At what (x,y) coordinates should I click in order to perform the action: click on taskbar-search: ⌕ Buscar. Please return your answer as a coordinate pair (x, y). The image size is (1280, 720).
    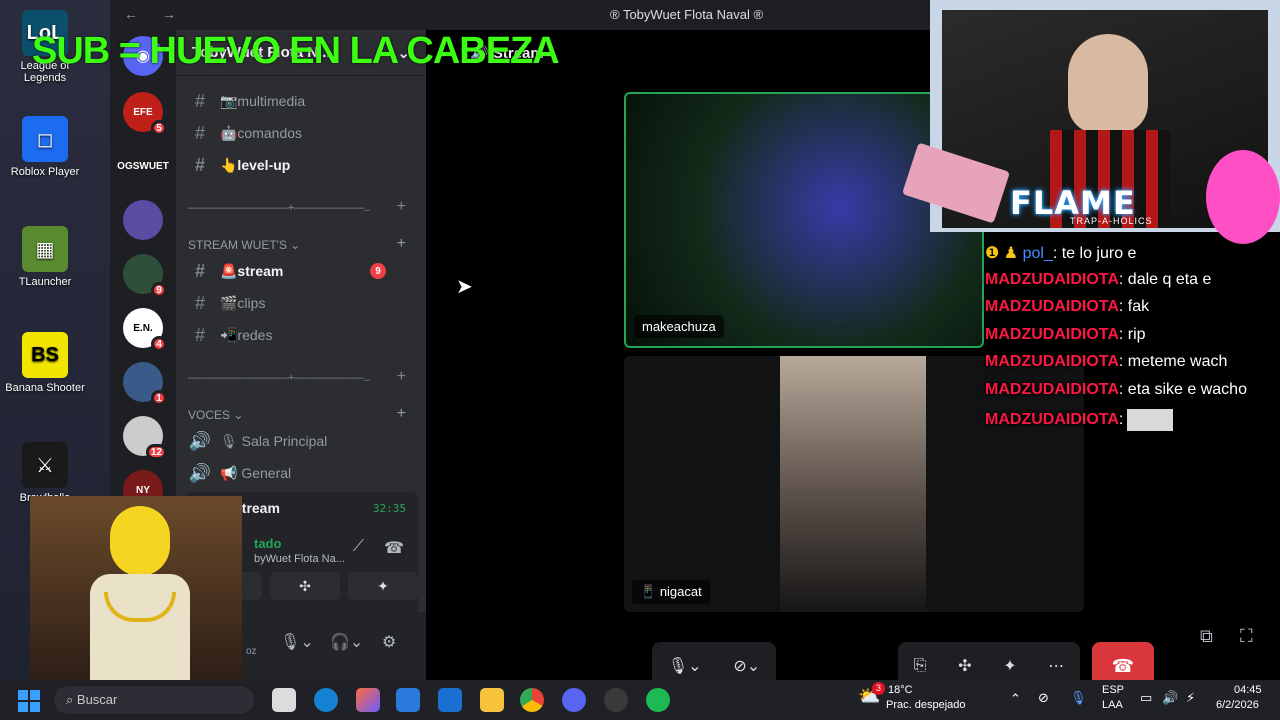
    Looking at the image, I should click on (154, 700).